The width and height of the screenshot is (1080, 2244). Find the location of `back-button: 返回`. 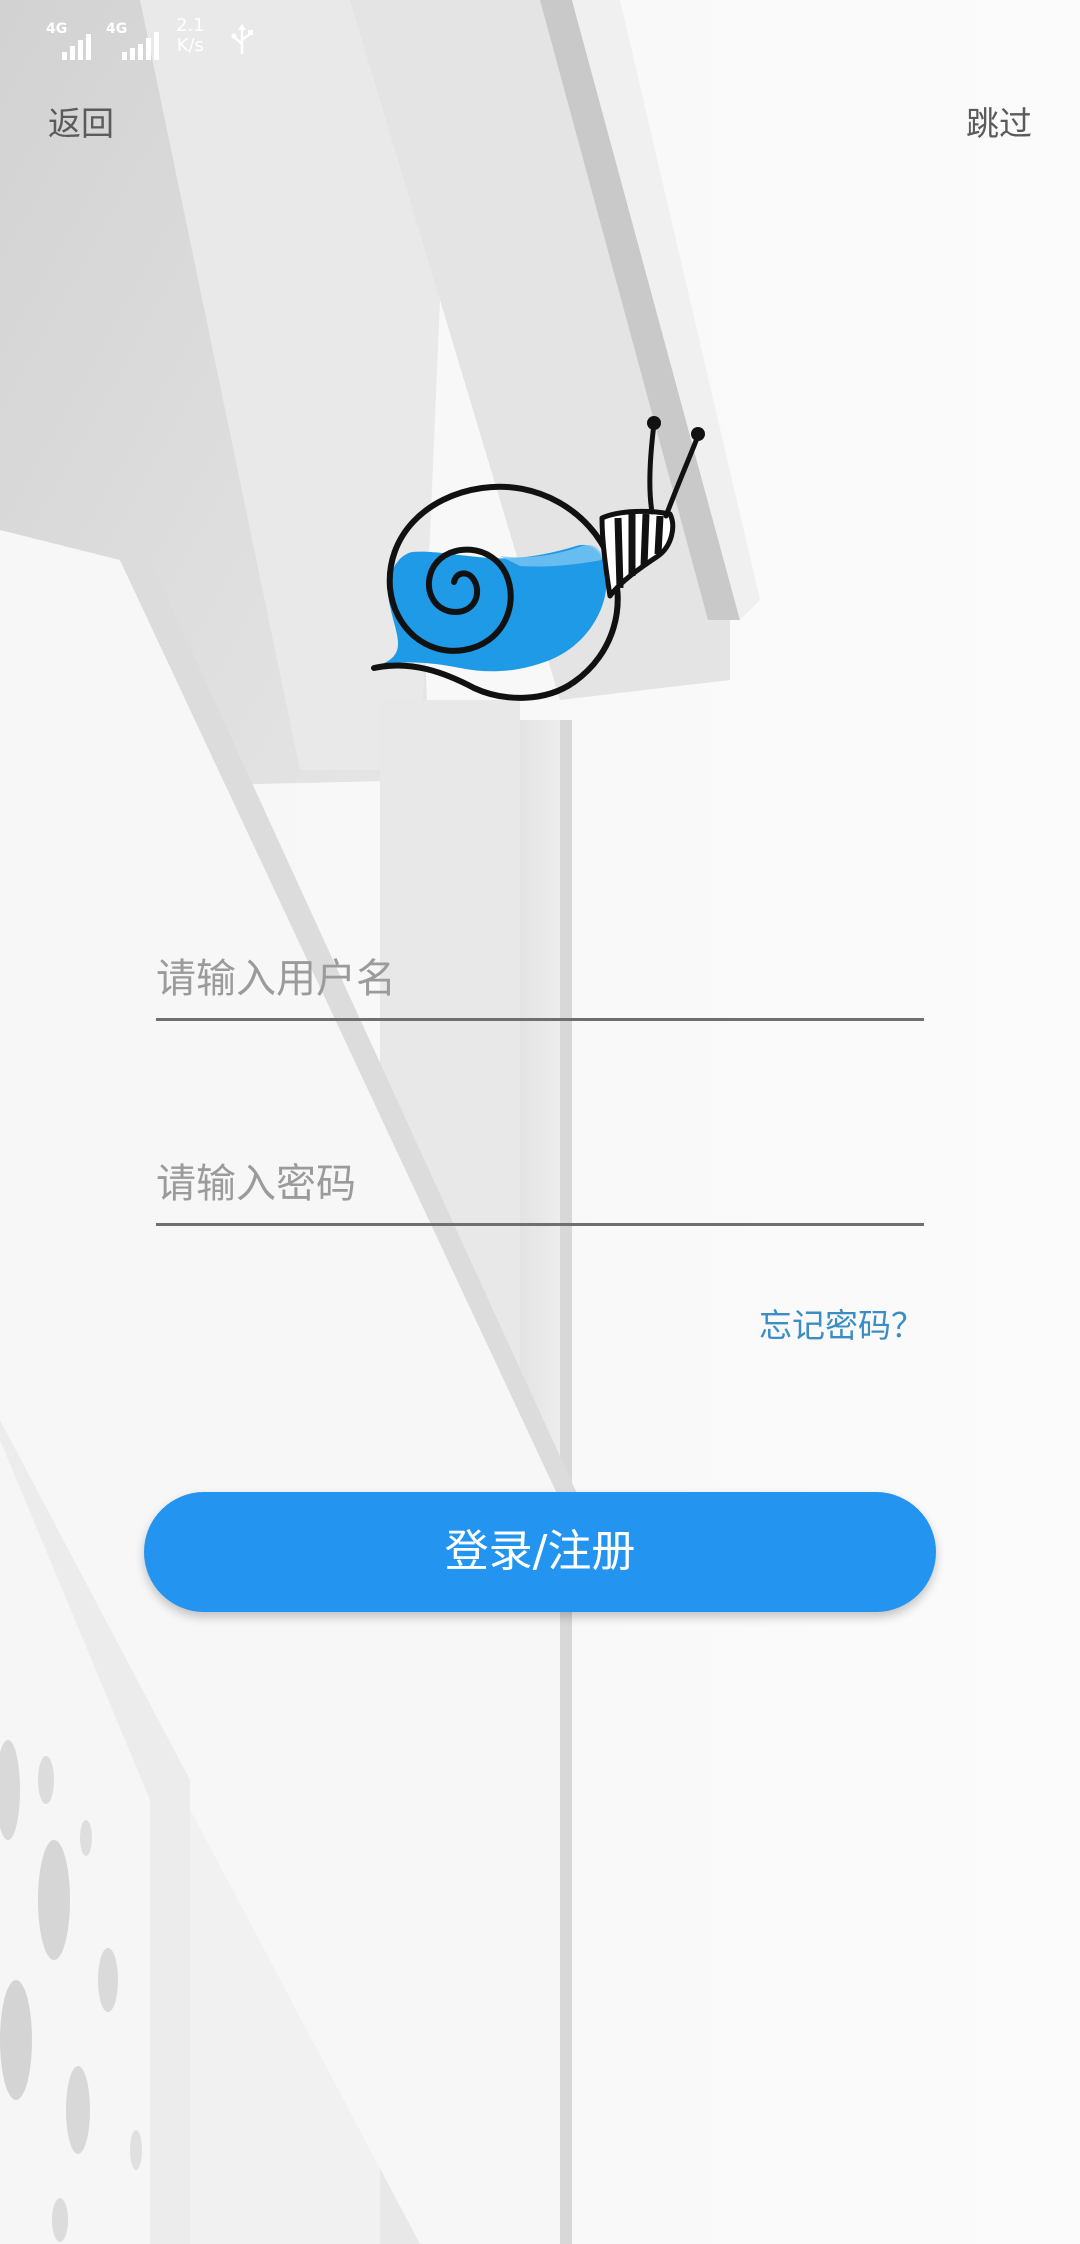

back-button: 返回 is located at coordinates (81, 124).